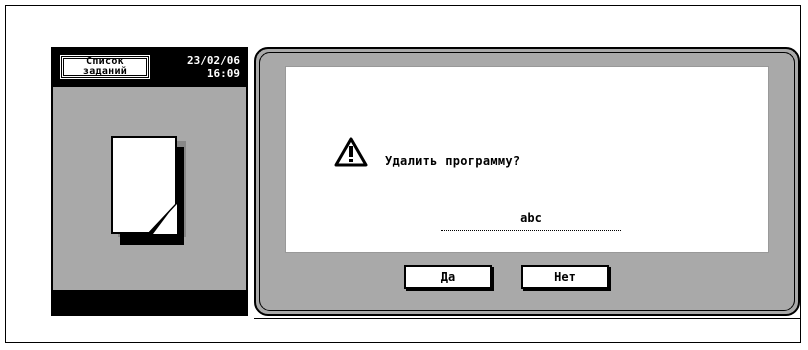 The image size is (808, 350). I want to click on date-text: 23/02/06, so click(213, 60).